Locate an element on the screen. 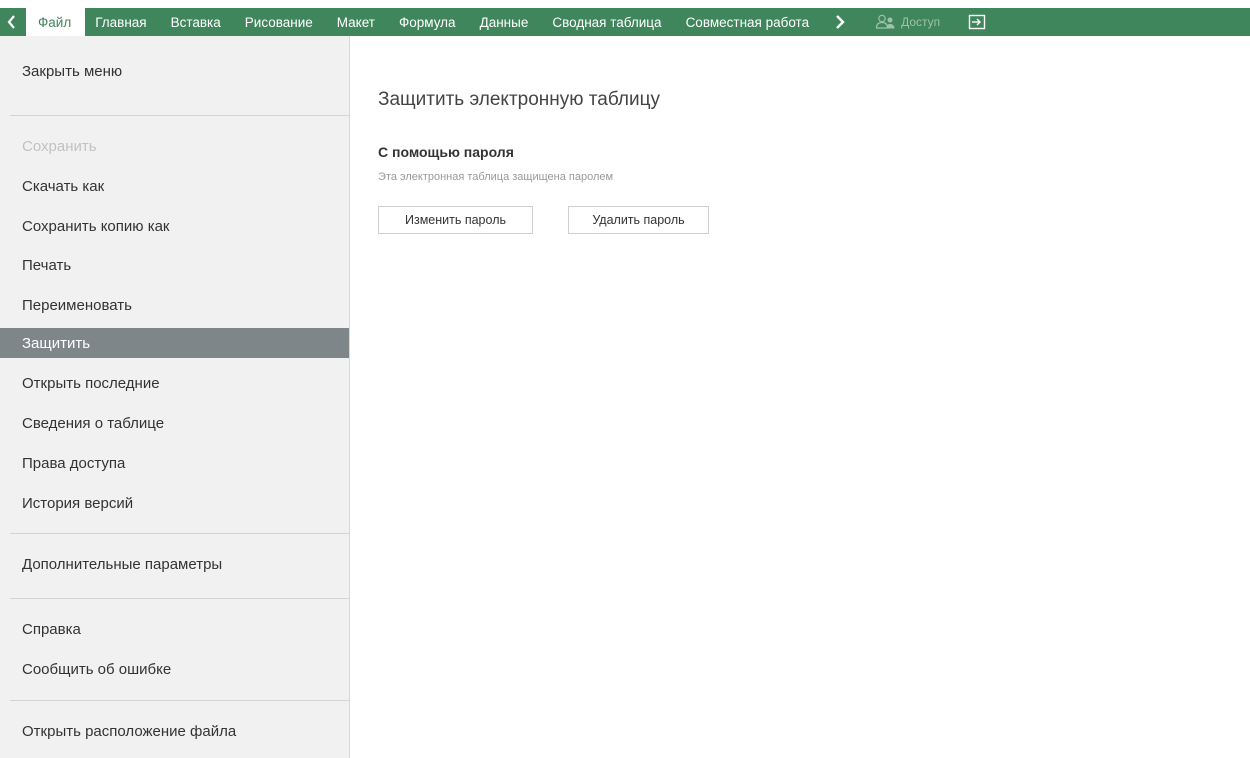 The height and width of the screenshot is (758, 1250). tab-formula: Формула is located at coordinates (427, 22).